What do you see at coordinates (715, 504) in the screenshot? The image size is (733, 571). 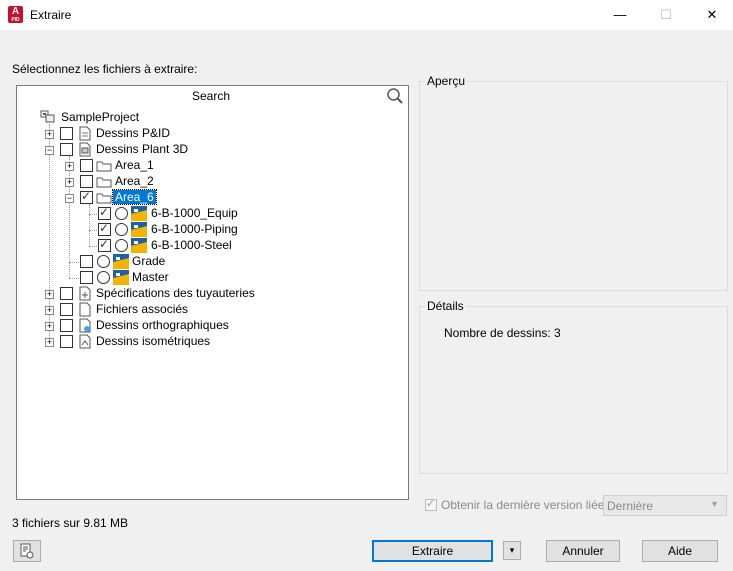 I see `chevron-down-icon: ▾` at bounding box center [715, 504].